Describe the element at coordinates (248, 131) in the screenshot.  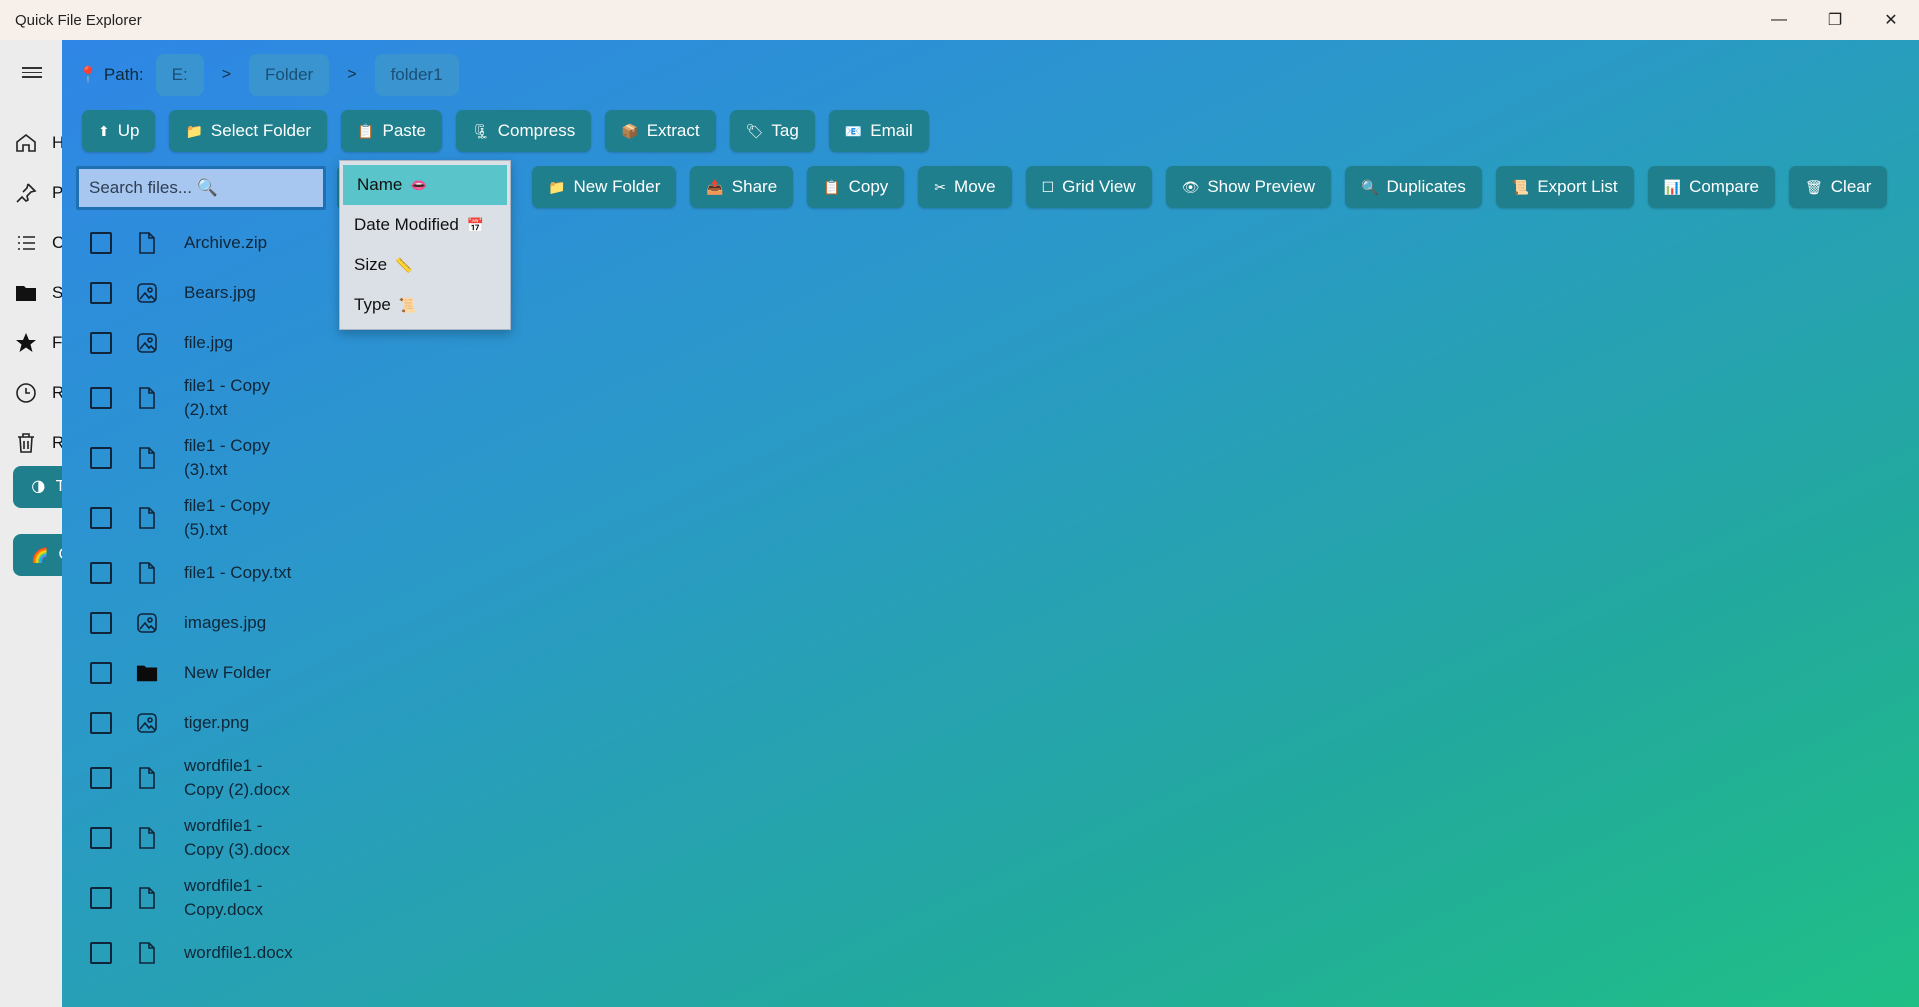
I see `select-folder-button: 📁 Select Folder` at that location.